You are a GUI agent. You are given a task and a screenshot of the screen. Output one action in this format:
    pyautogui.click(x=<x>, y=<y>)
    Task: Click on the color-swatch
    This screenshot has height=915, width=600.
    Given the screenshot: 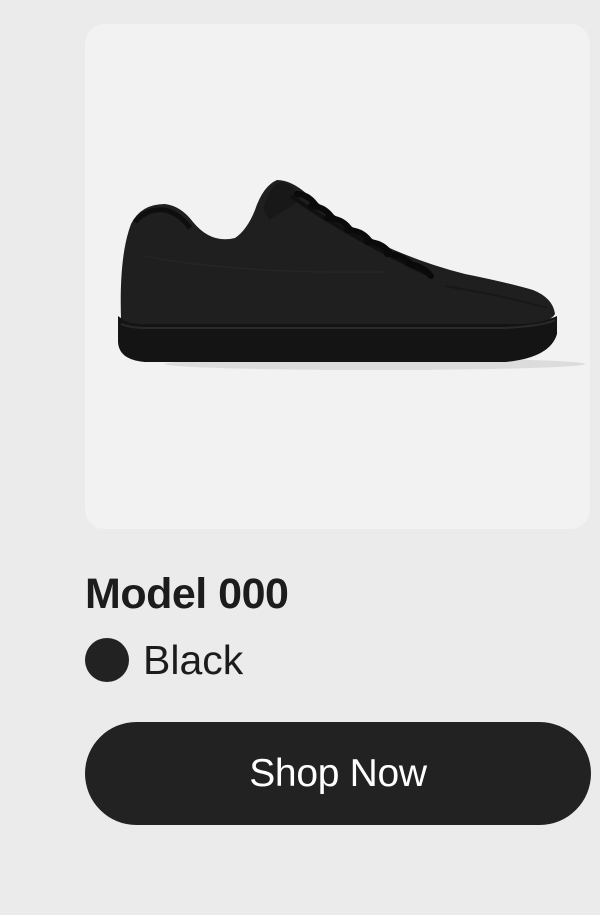 What is the action you would take?
    pyautogui.click(x=107, y=660)
    